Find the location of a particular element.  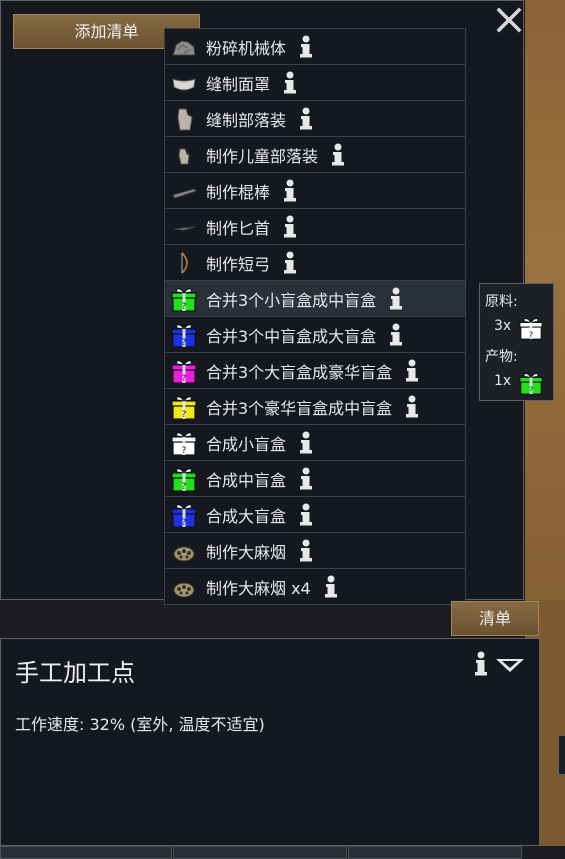

menu-item: ? 合成中盲盒 is located at coordinates (315, 479).